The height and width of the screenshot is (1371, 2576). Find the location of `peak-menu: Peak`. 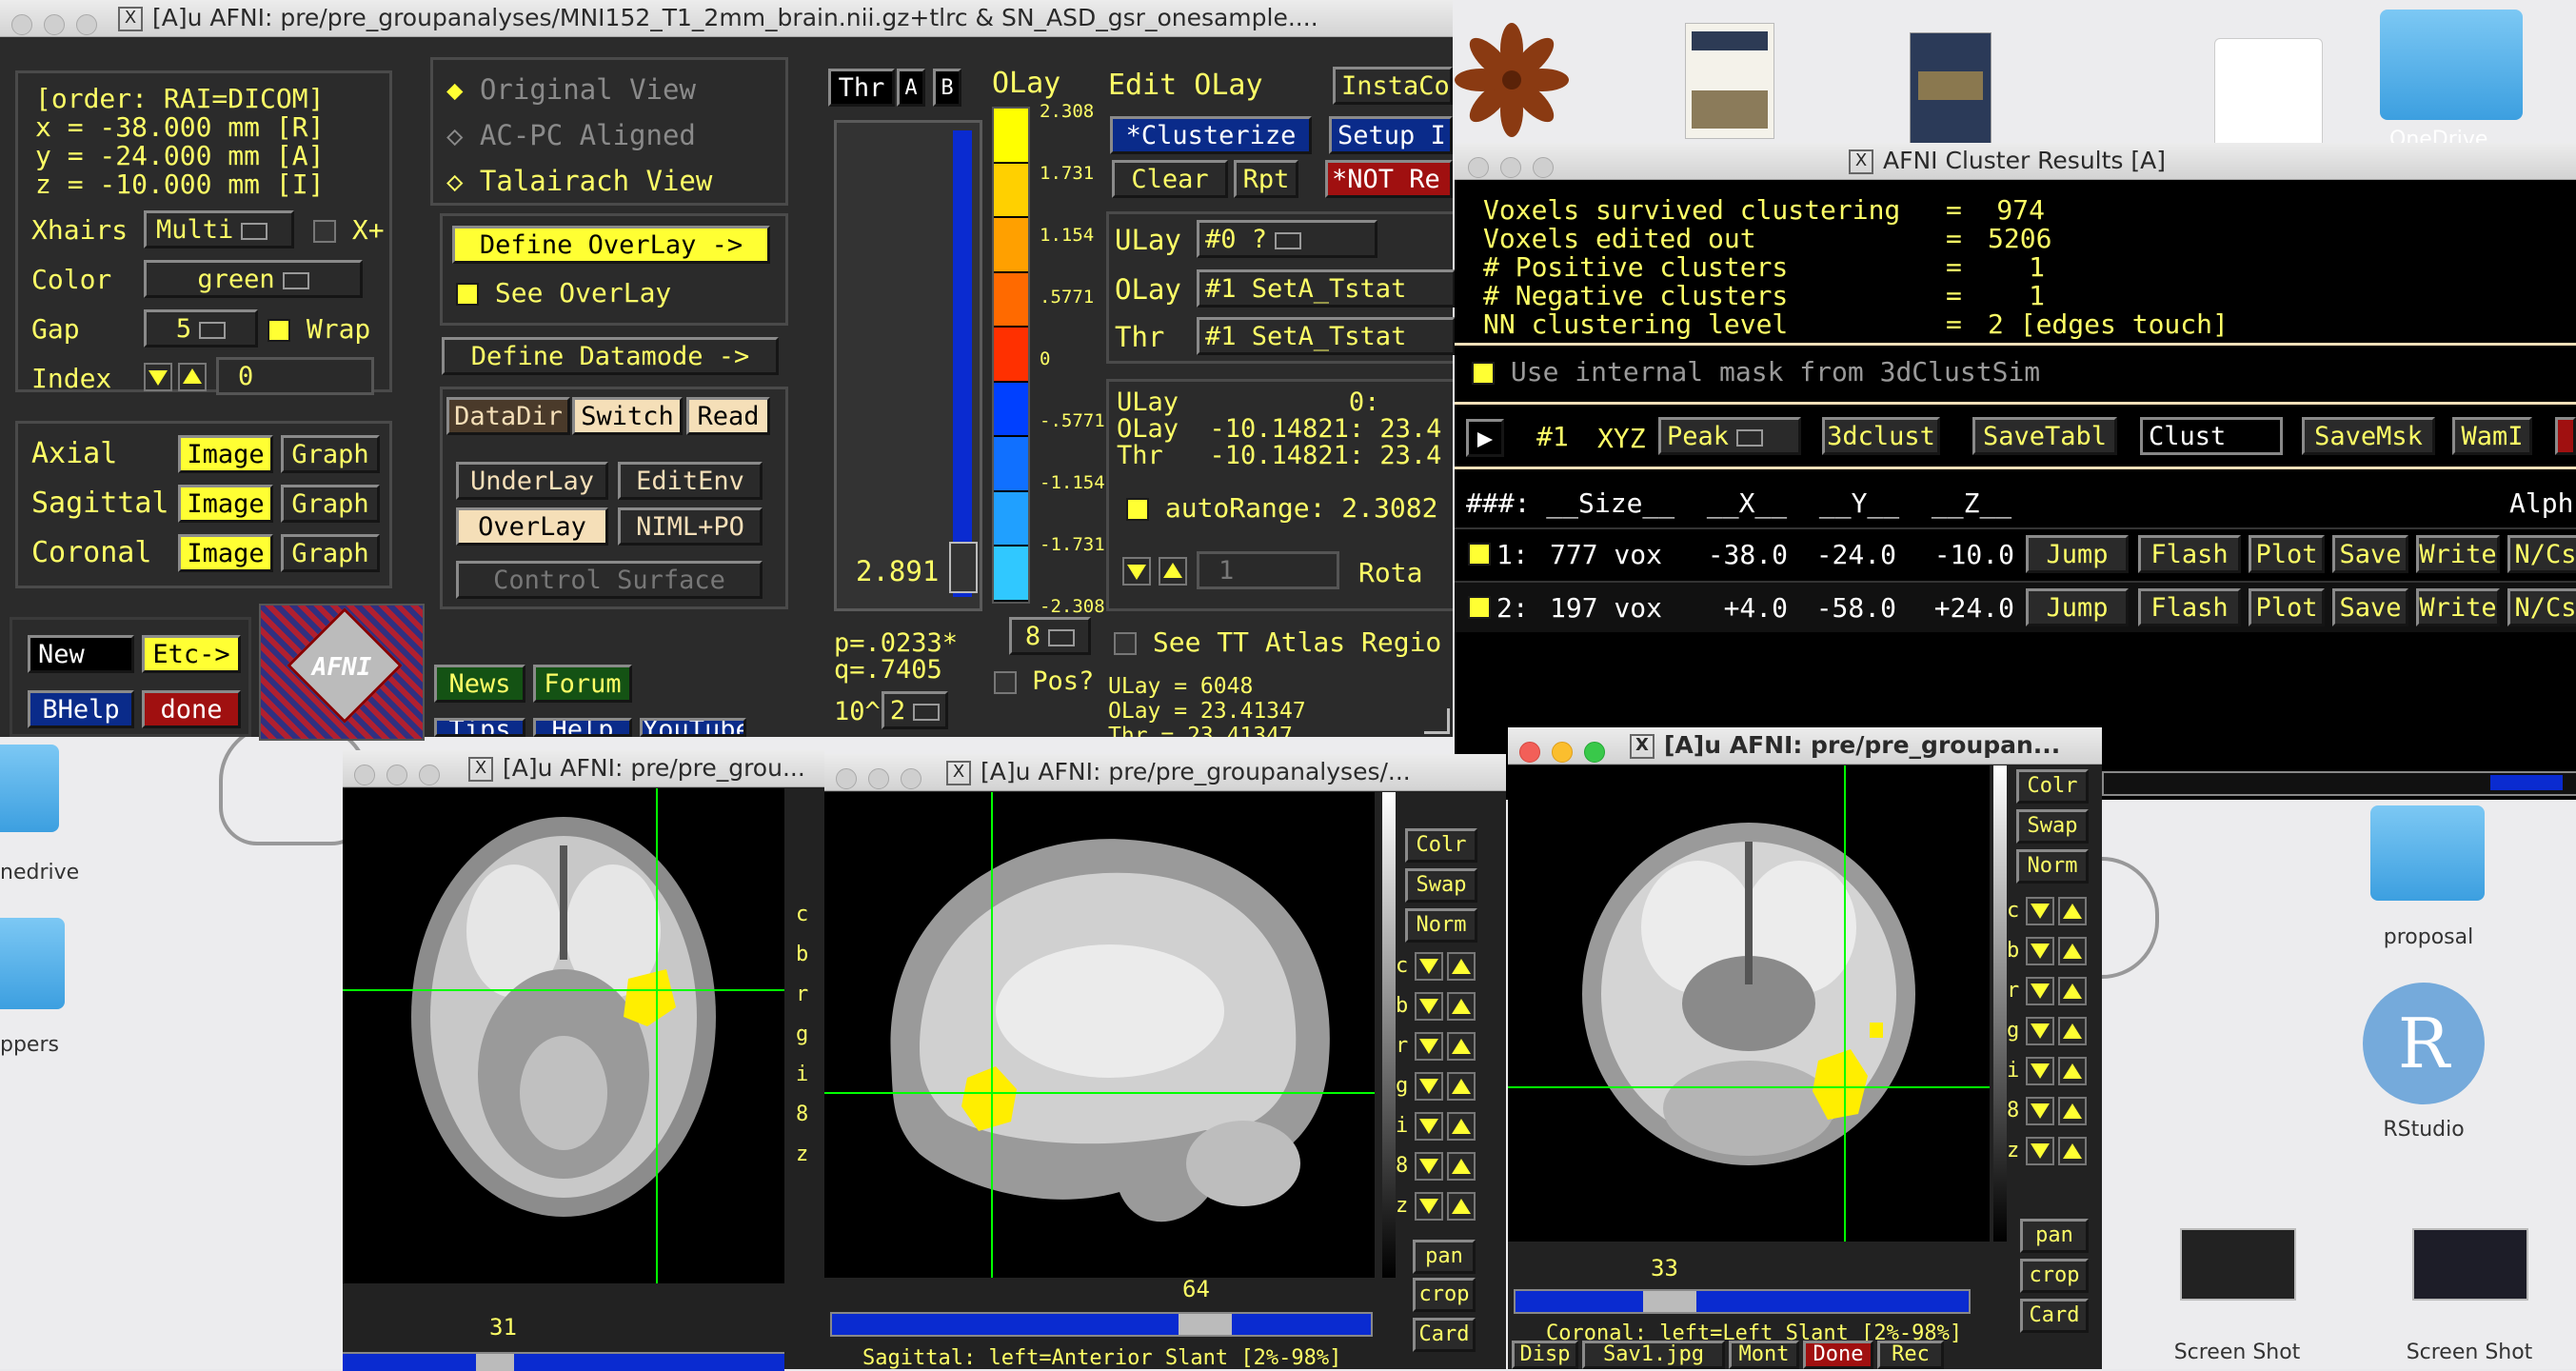

peak-menu: Peak is located at coordinates (1729, 436).